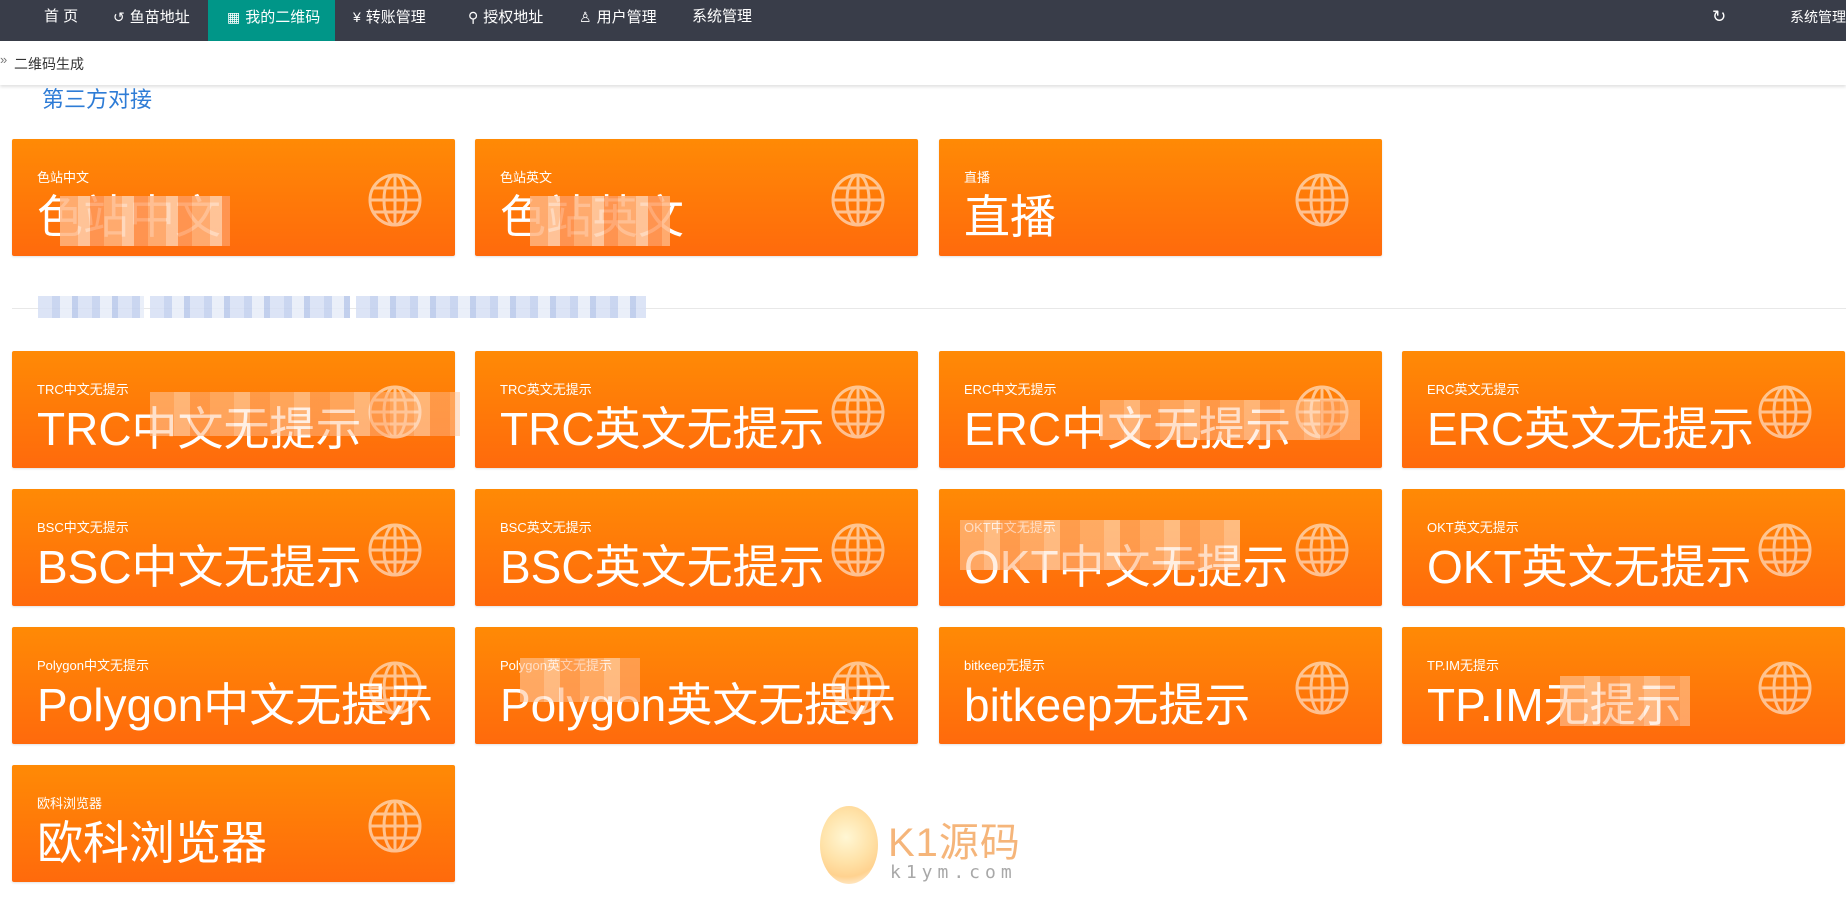  What do you see at coordinates (1818, 17) in the screenshot?
I see `nav-system-right: 系统管理` at bounding box center [1818, 17].